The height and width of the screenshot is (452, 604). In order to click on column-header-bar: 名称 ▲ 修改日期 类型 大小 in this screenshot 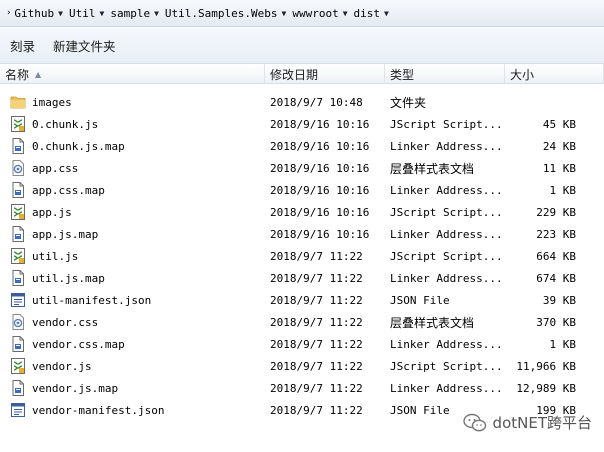, I will do `click(302, 74)`.